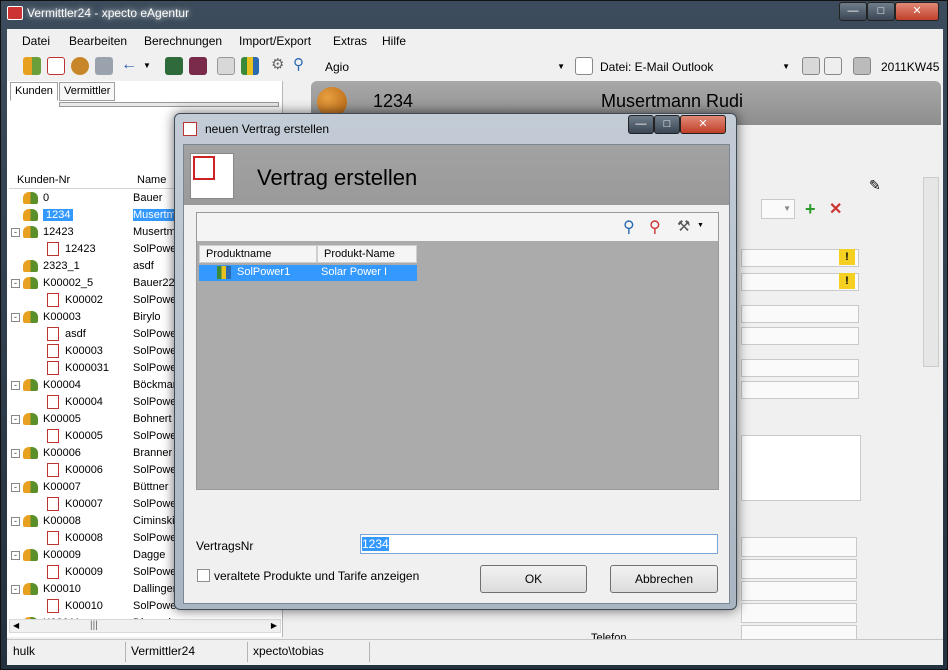 The height and width of the screenshot is (670, 948). What do you see at coordinates (275, 41) in the screenshot?
I see `menu-import-export: Import/Export` at bounding box center [275, 41].